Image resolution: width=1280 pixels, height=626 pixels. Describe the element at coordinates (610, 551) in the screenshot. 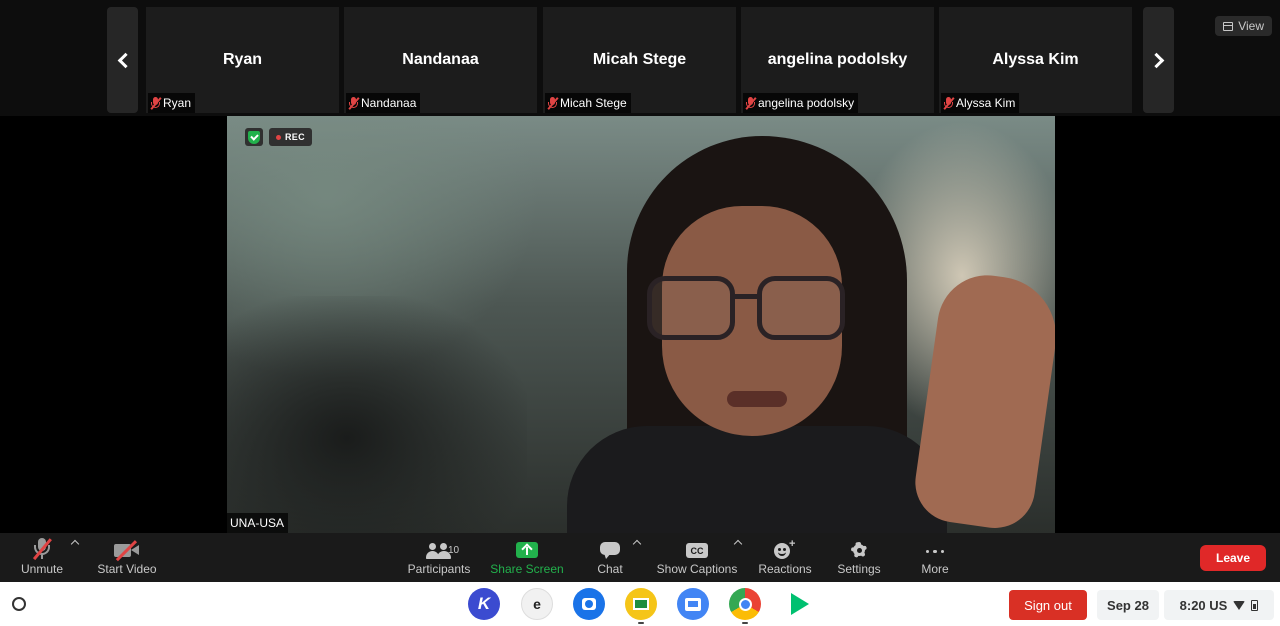

I see `chat-bubble-icon` at that location.